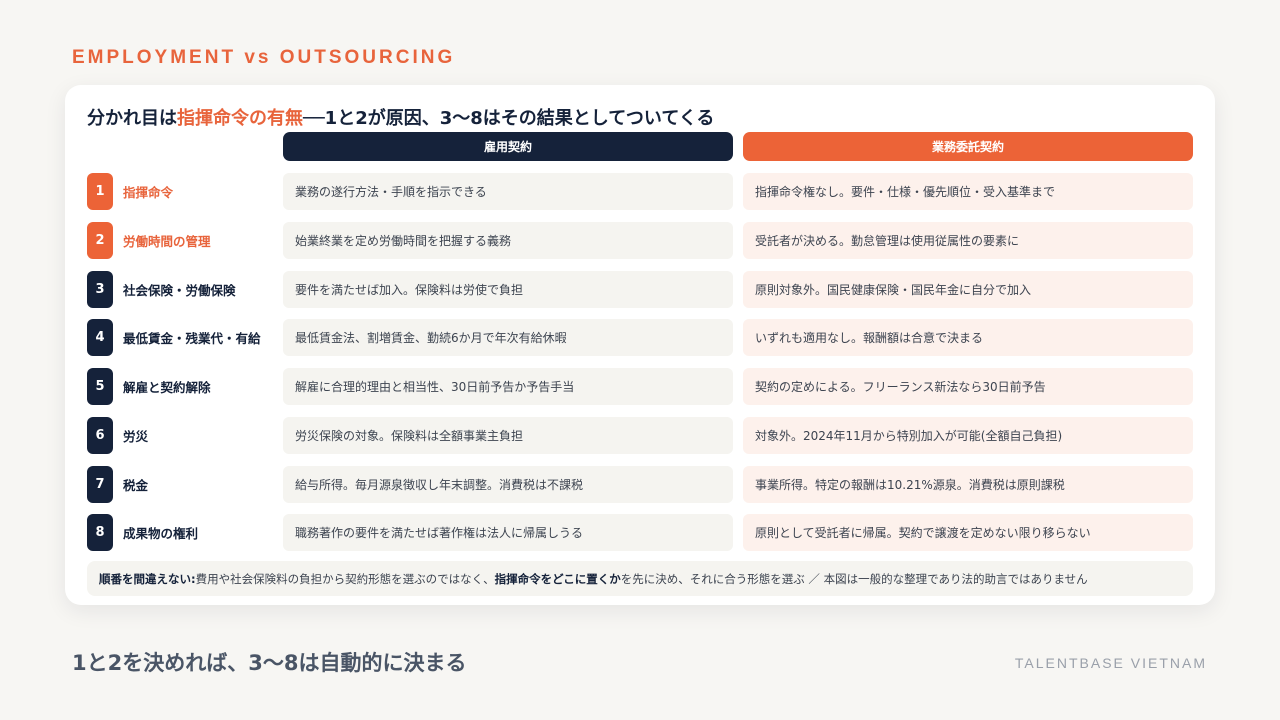 This screenshot has height=720, width=1280. What do you see at coordinates (508, 191) in the screenshot?
I see `employment-cell: 業務の遂行方法・手順を指示できる` at bounding box center [508, 191].